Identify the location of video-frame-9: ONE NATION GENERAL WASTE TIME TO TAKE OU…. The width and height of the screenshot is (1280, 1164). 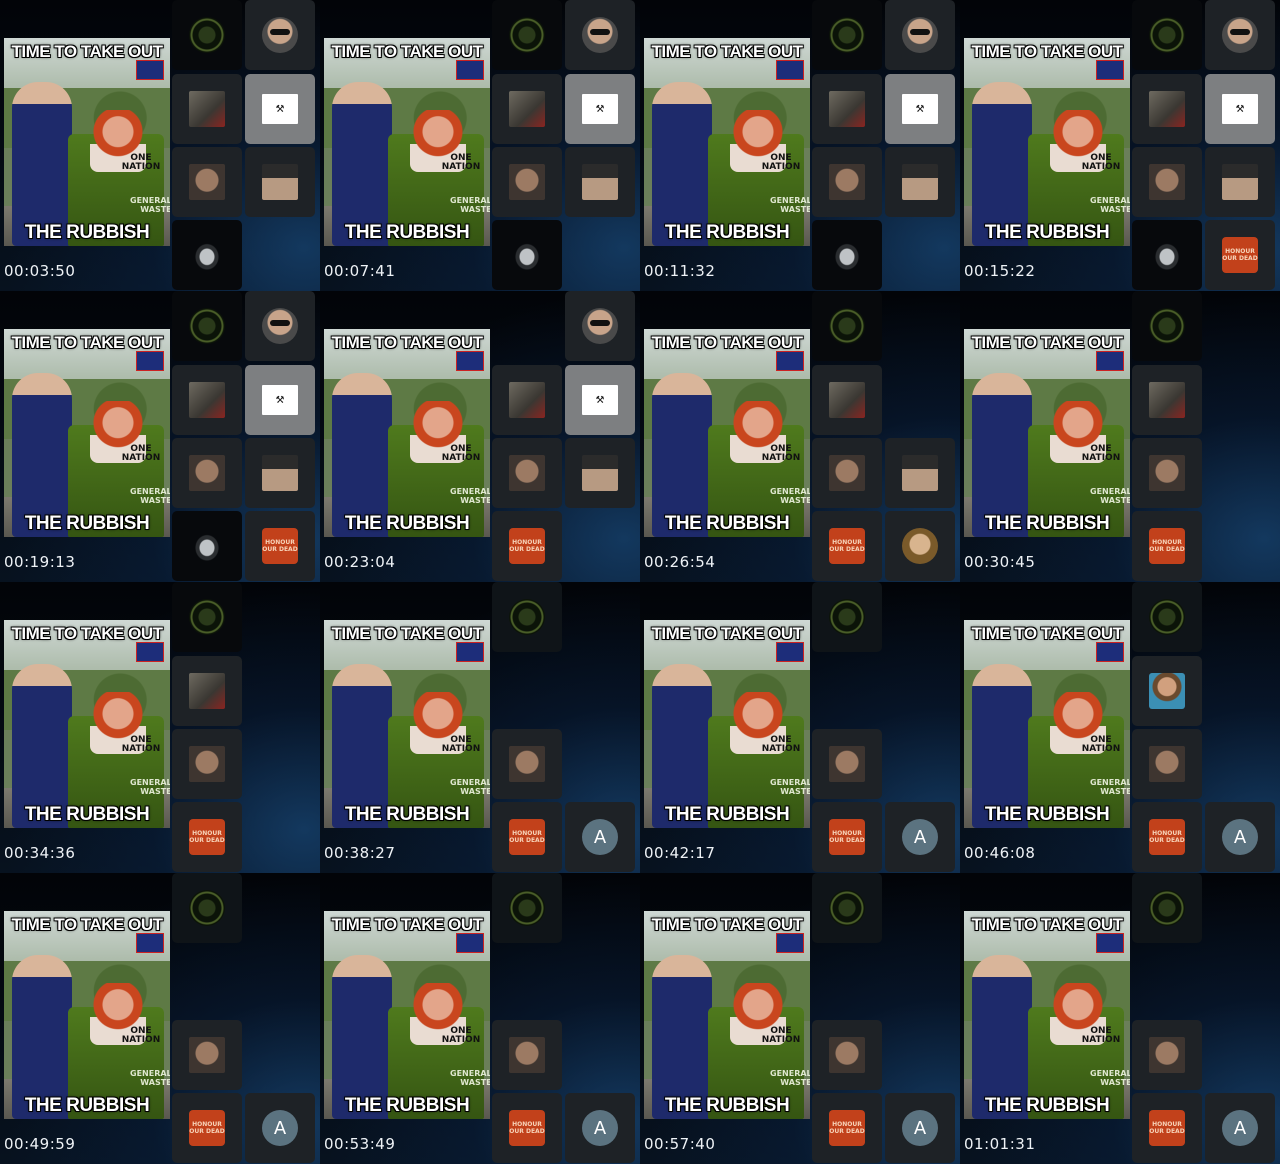
(160, 727).